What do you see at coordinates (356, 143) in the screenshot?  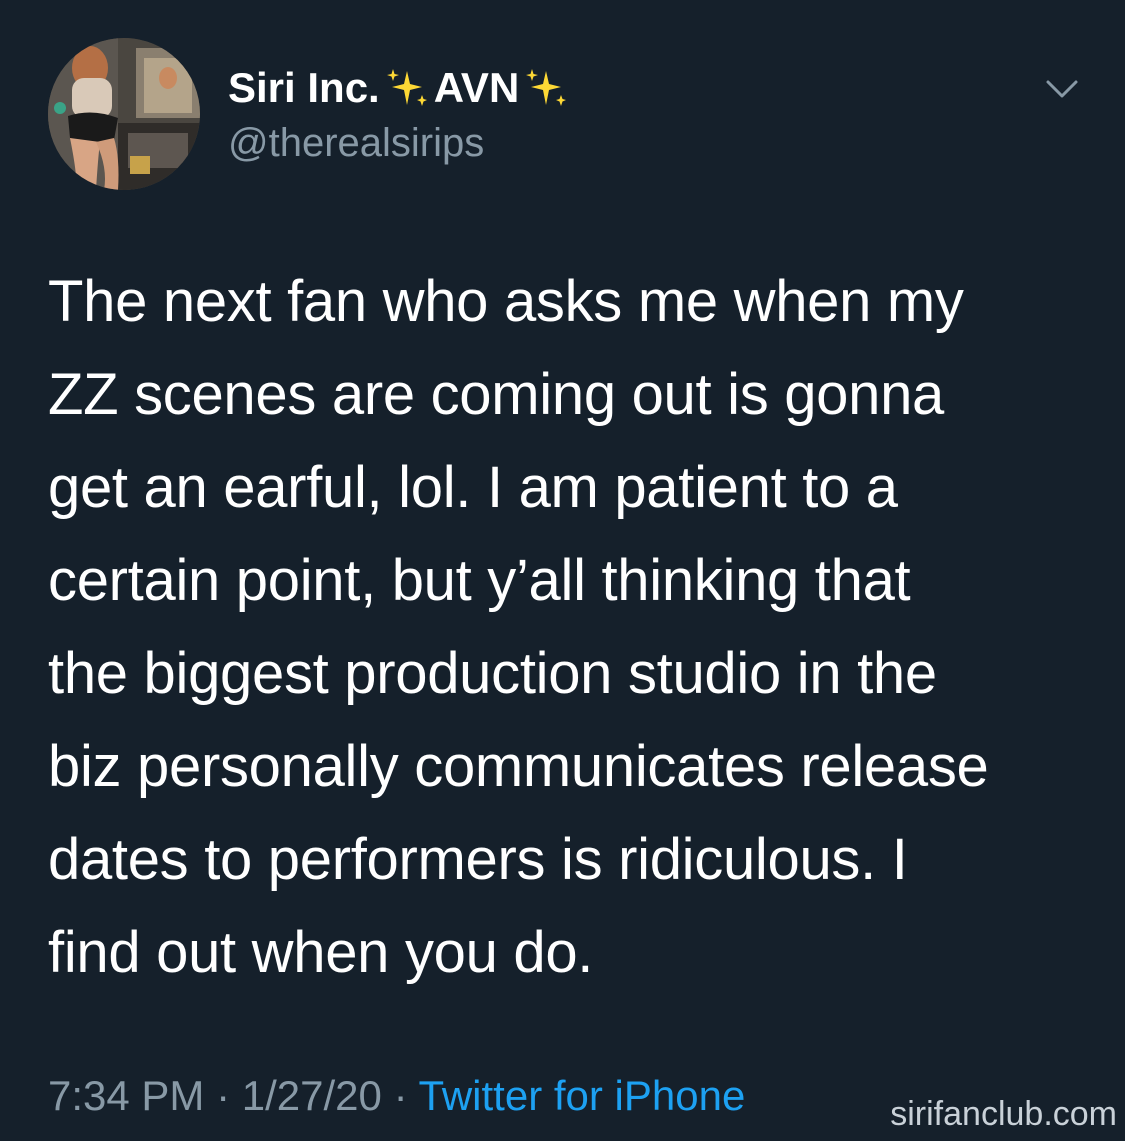 I see `user-handle: @therealsirips` at bounding box center [356, 143].